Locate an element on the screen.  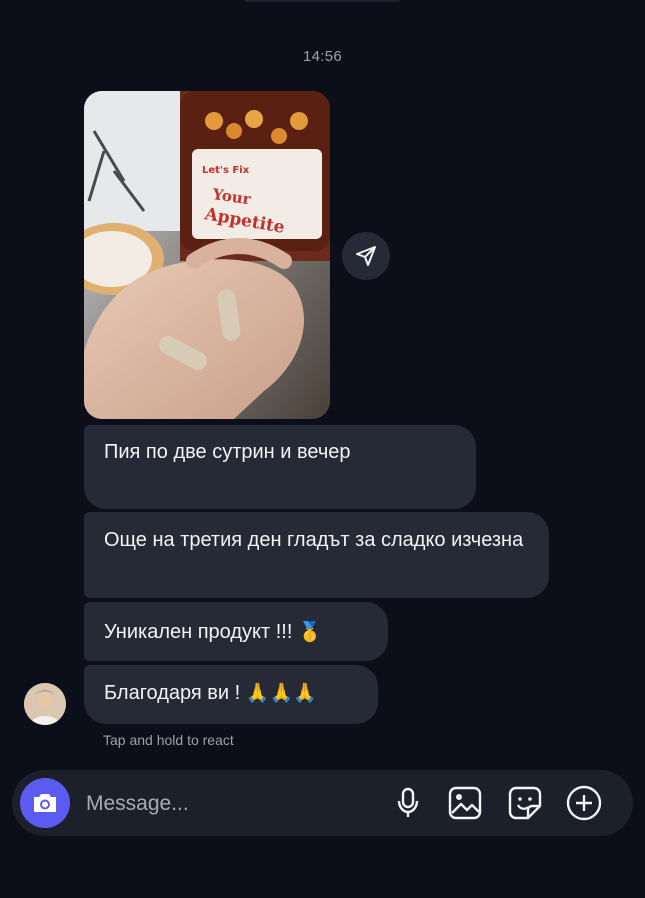
top-handle is located at coordinates (322, 1).